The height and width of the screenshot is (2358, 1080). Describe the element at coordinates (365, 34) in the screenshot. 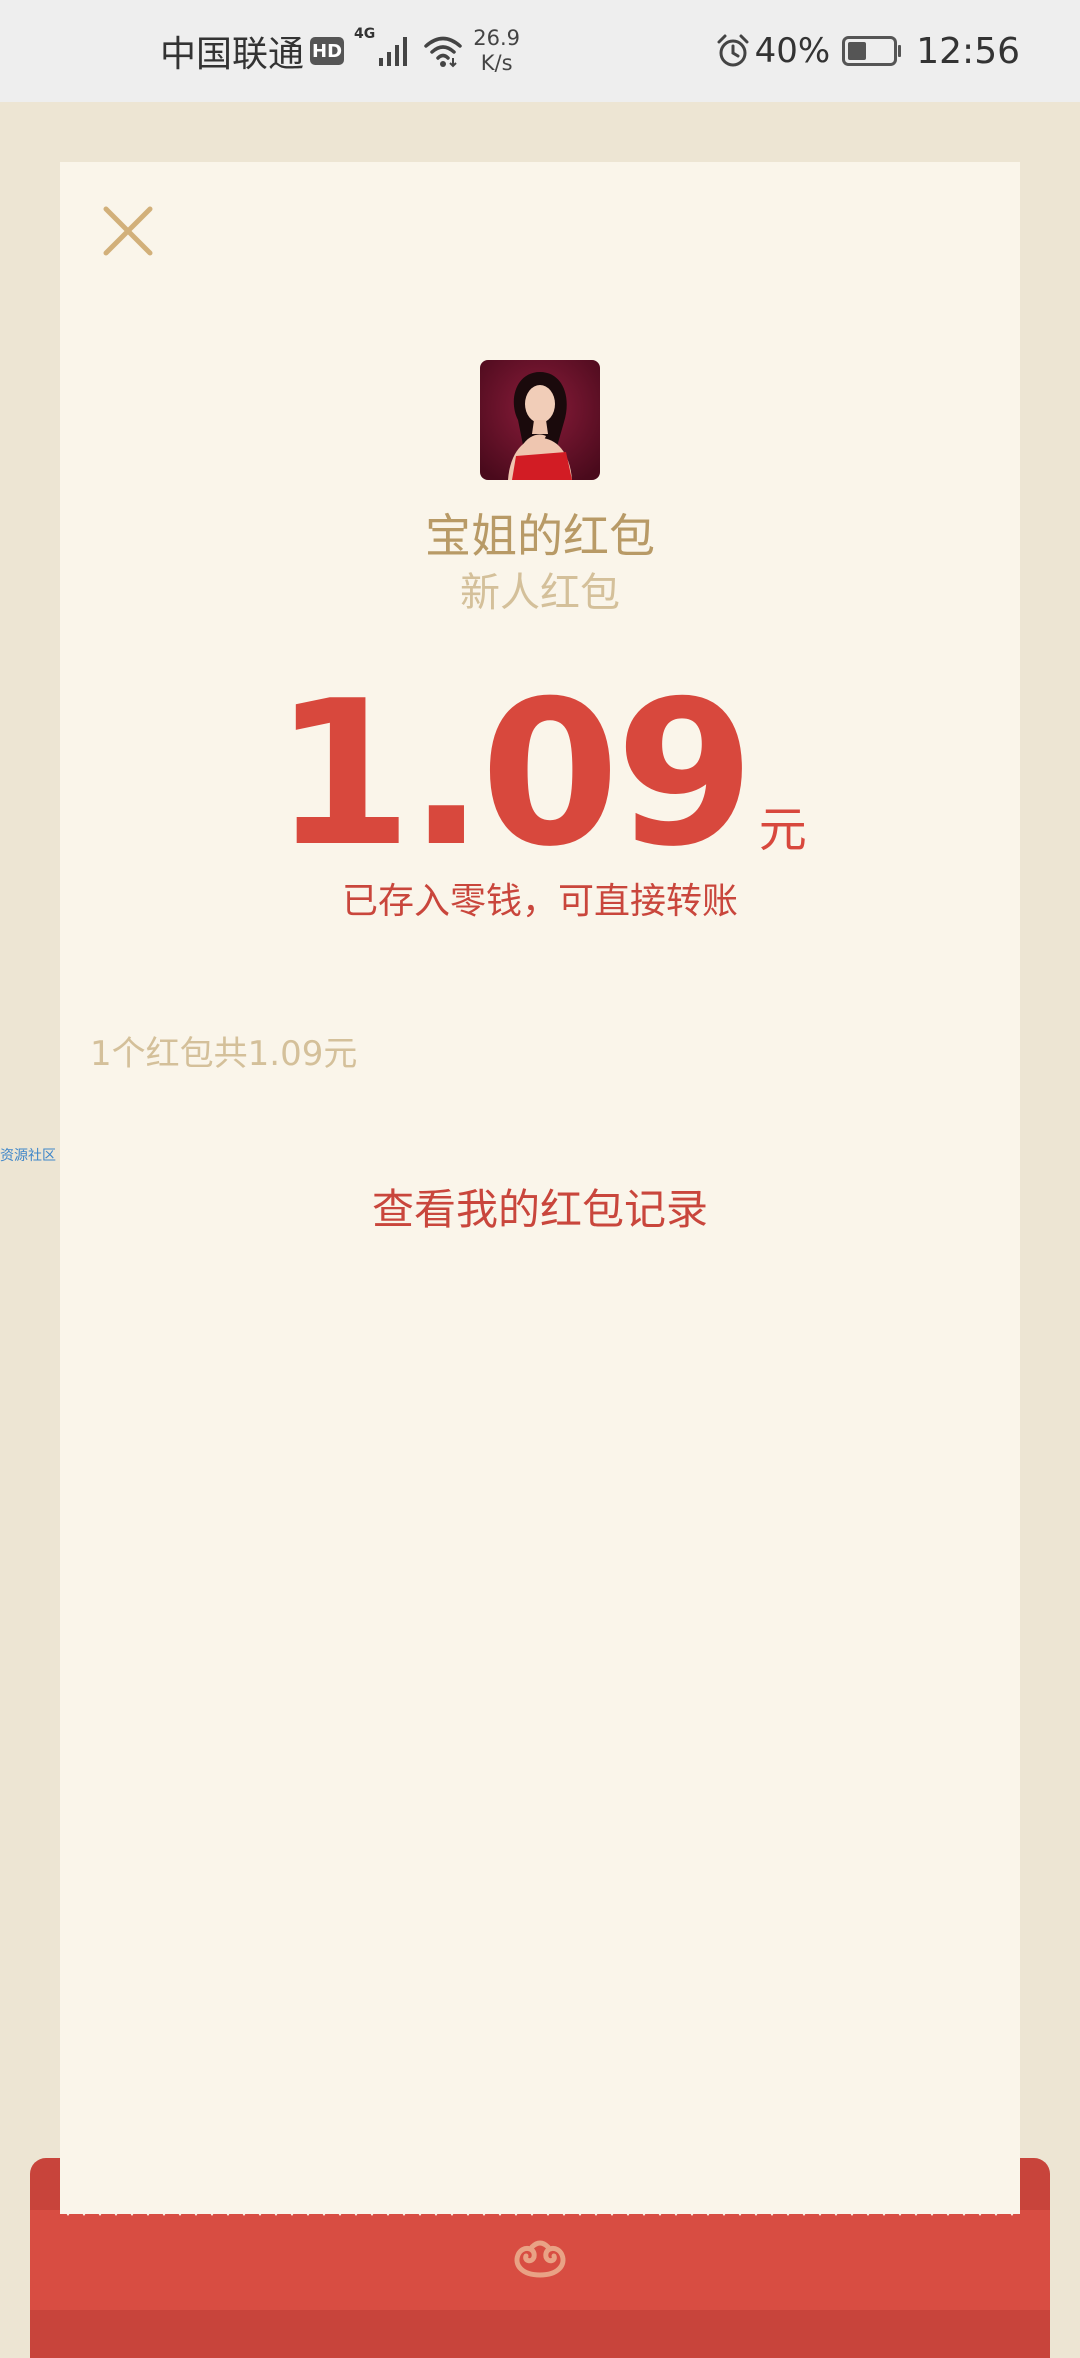

I see `network-type: 4G` at that location.